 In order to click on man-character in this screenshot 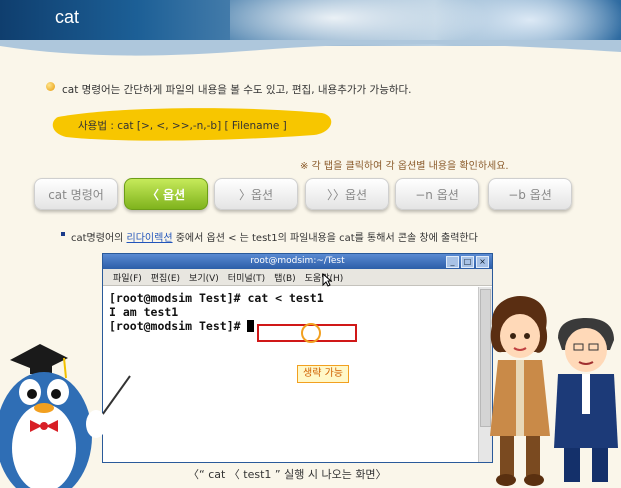, I will do `click(586, 400)`.